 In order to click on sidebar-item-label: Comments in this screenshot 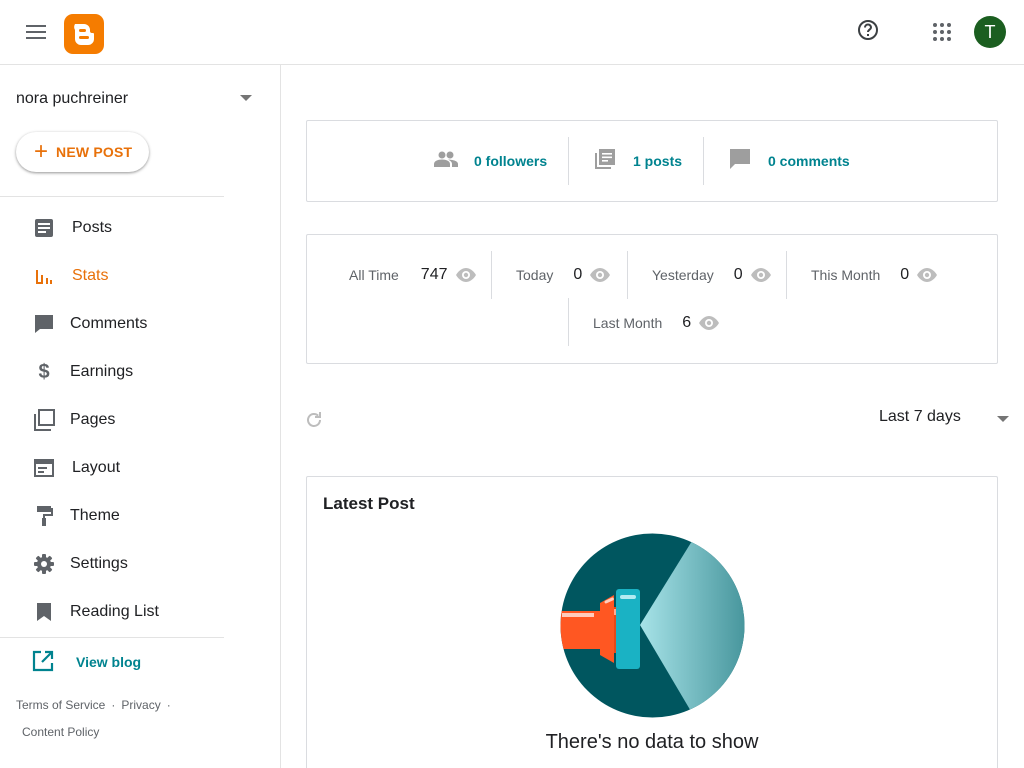, I will do `click(109, 323)`.